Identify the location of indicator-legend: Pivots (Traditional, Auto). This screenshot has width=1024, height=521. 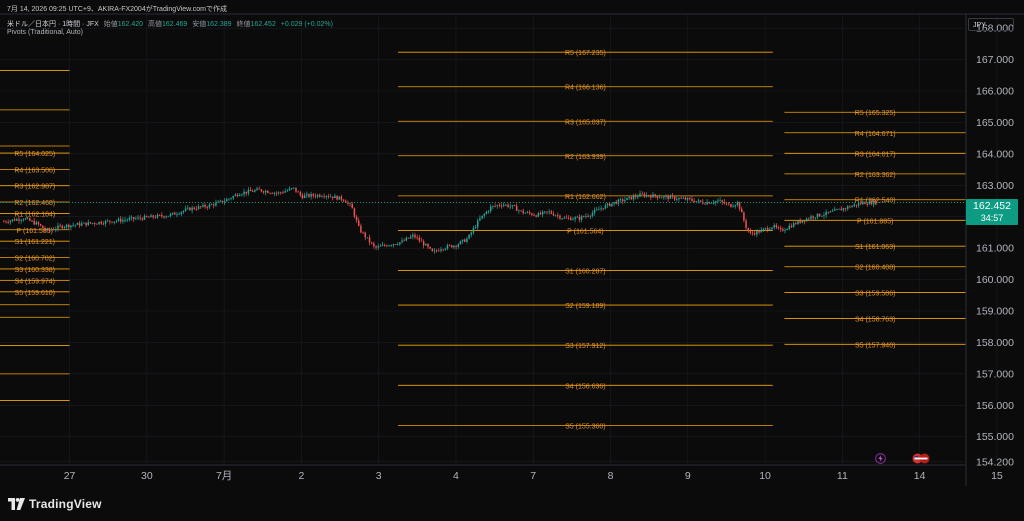
(45, 32).